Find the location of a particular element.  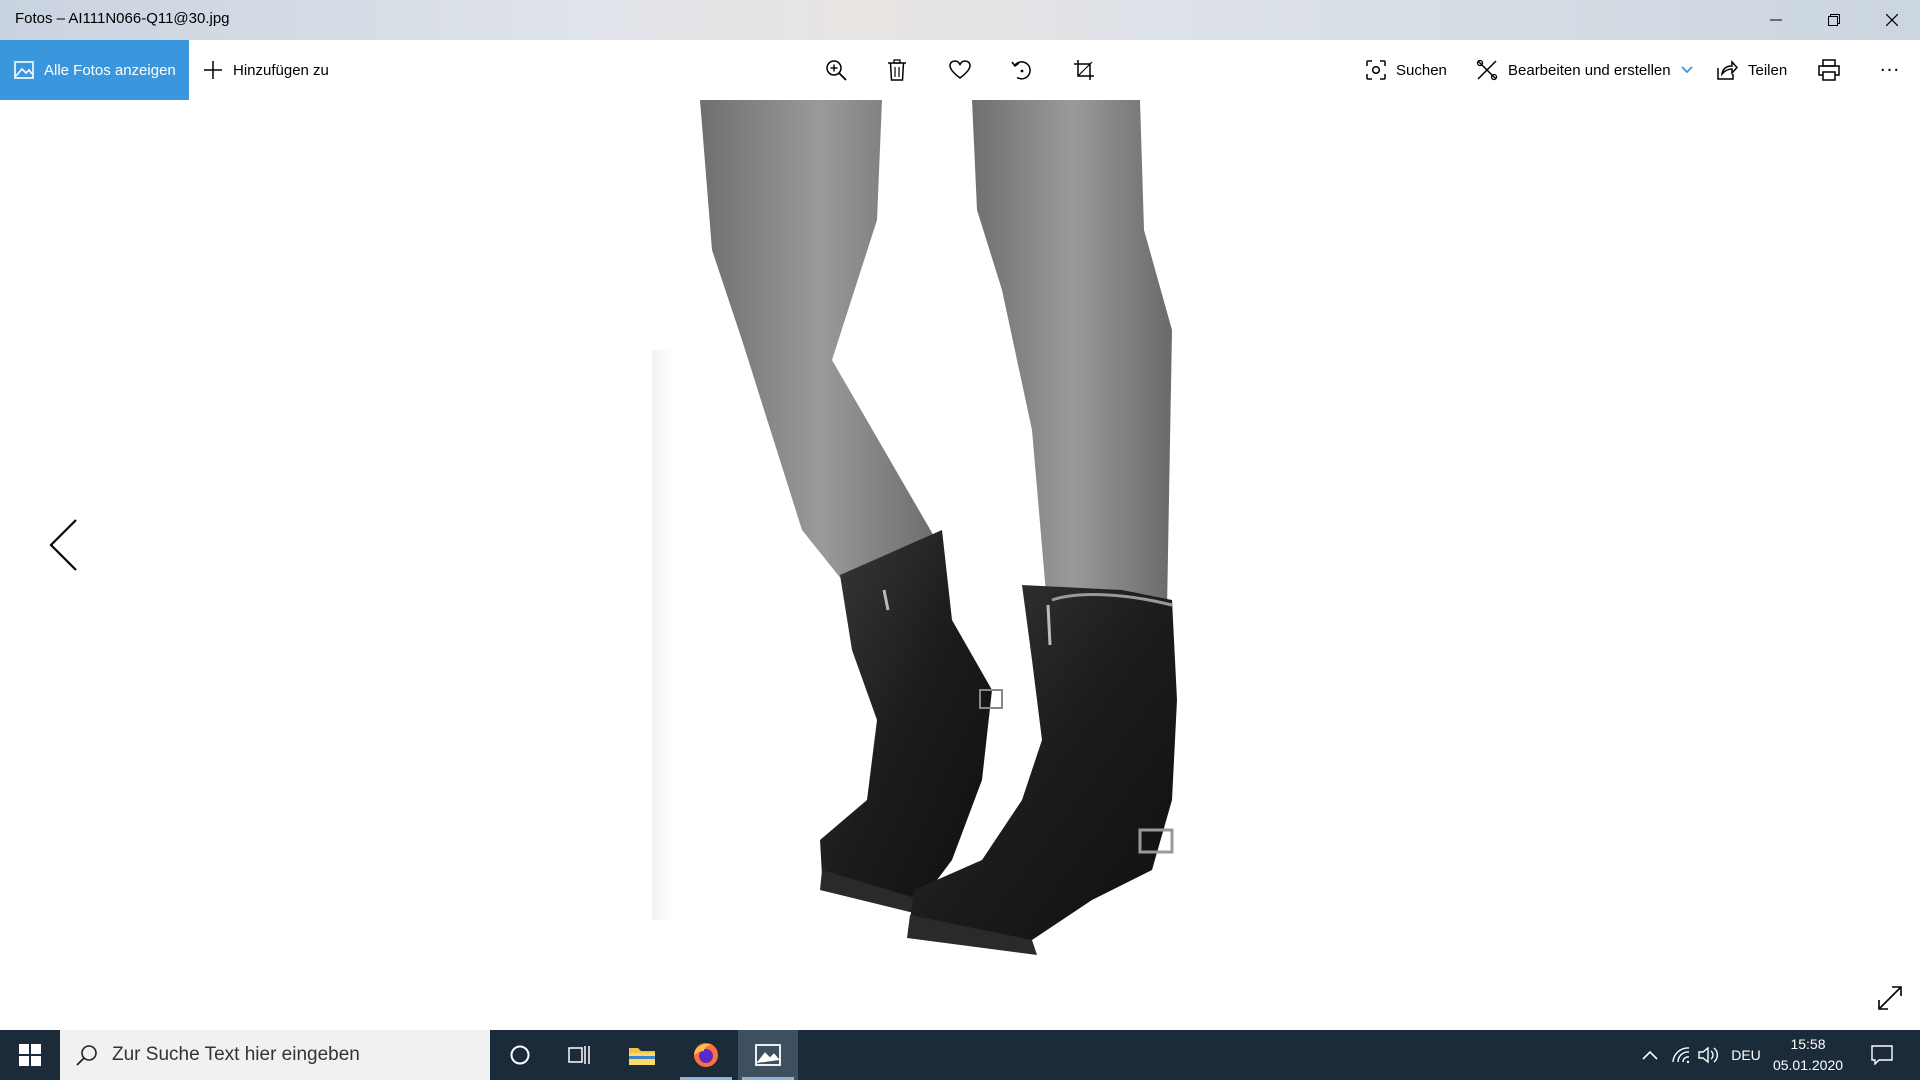

search-icon is located at coordinates (86, 1055).